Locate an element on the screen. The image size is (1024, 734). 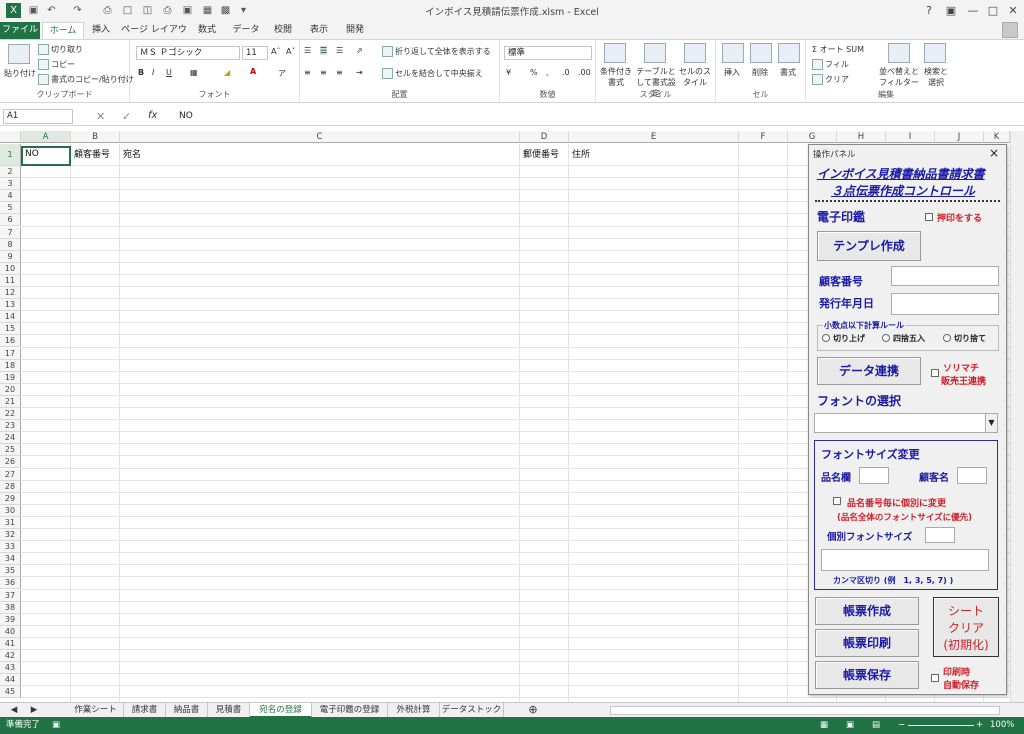
row-header: 33 is located at coordinates (10, 547).